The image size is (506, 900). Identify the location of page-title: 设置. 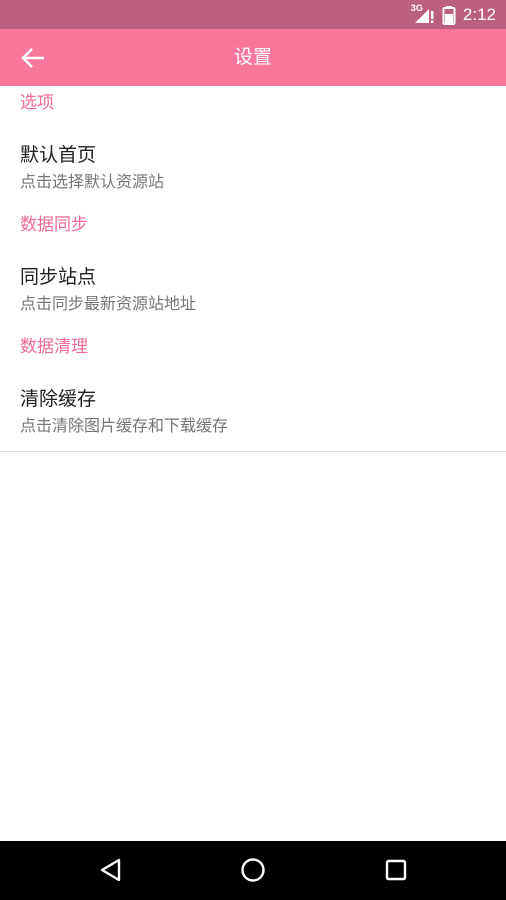
(252, 57).